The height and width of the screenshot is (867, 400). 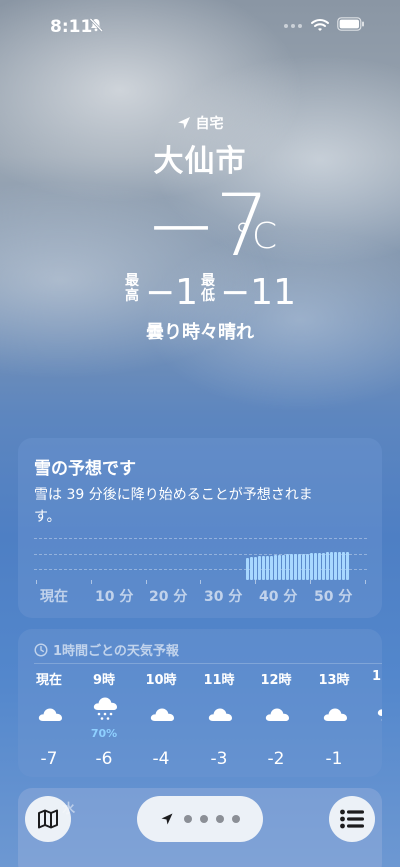 What do you see at coordinates (200, 292) in the screenshot?
I see `high-low-row: 最高 −1 最低 −11` at bounding box center [200, 292].